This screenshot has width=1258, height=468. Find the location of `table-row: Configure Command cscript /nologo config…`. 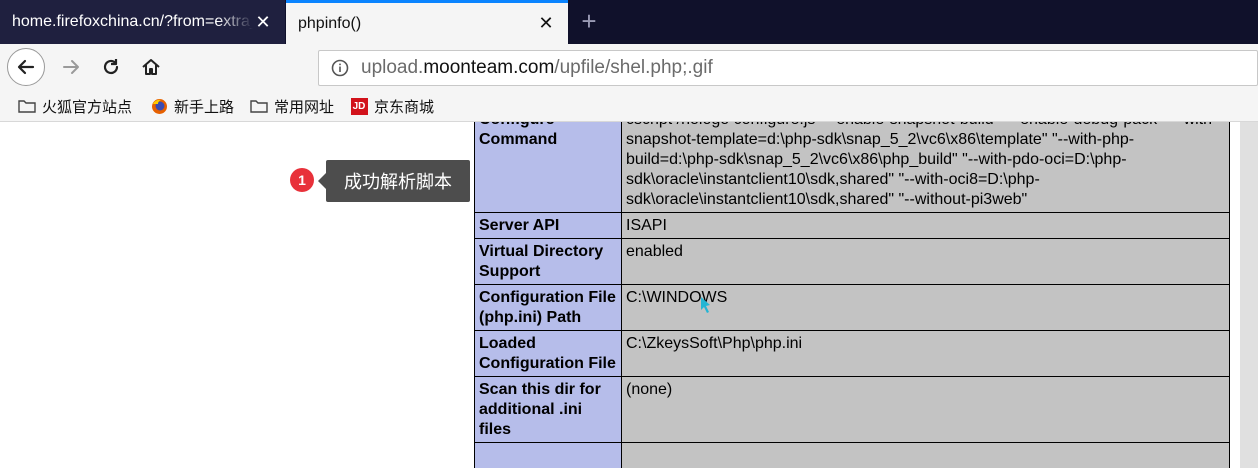

table-row: Configure Command cscript /nologo config… is located at coordinates (852, 167).